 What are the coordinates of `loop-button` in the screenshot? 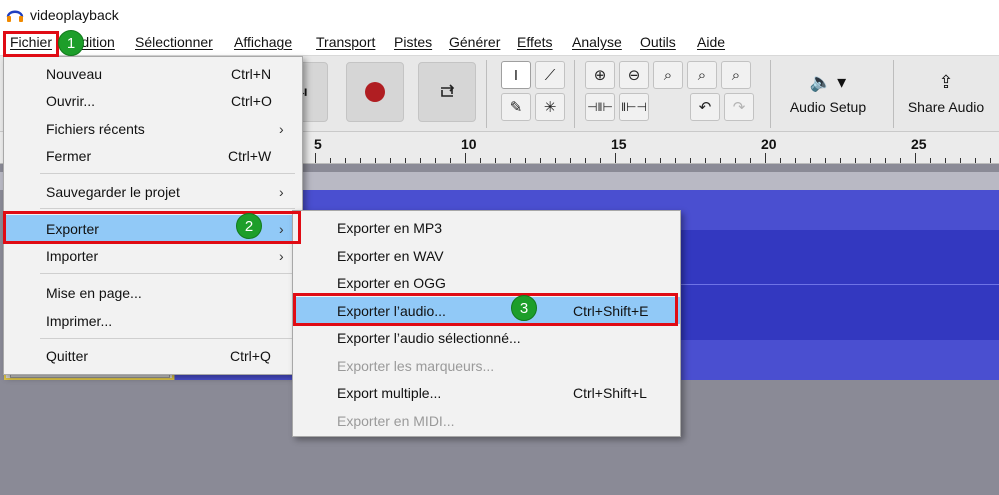 It's located at (447, 92).